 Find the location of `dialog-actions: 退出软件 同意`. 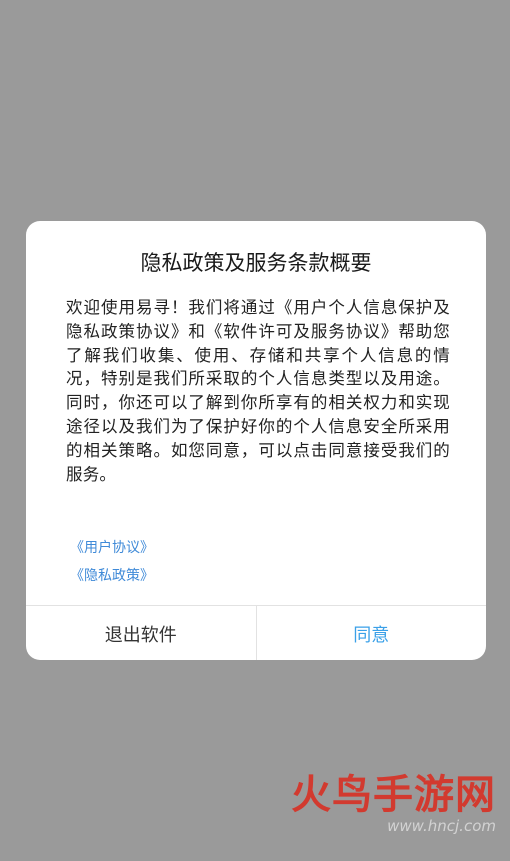

dialog-actions: 退出软件 同意 is located at coordinates (256, 632).